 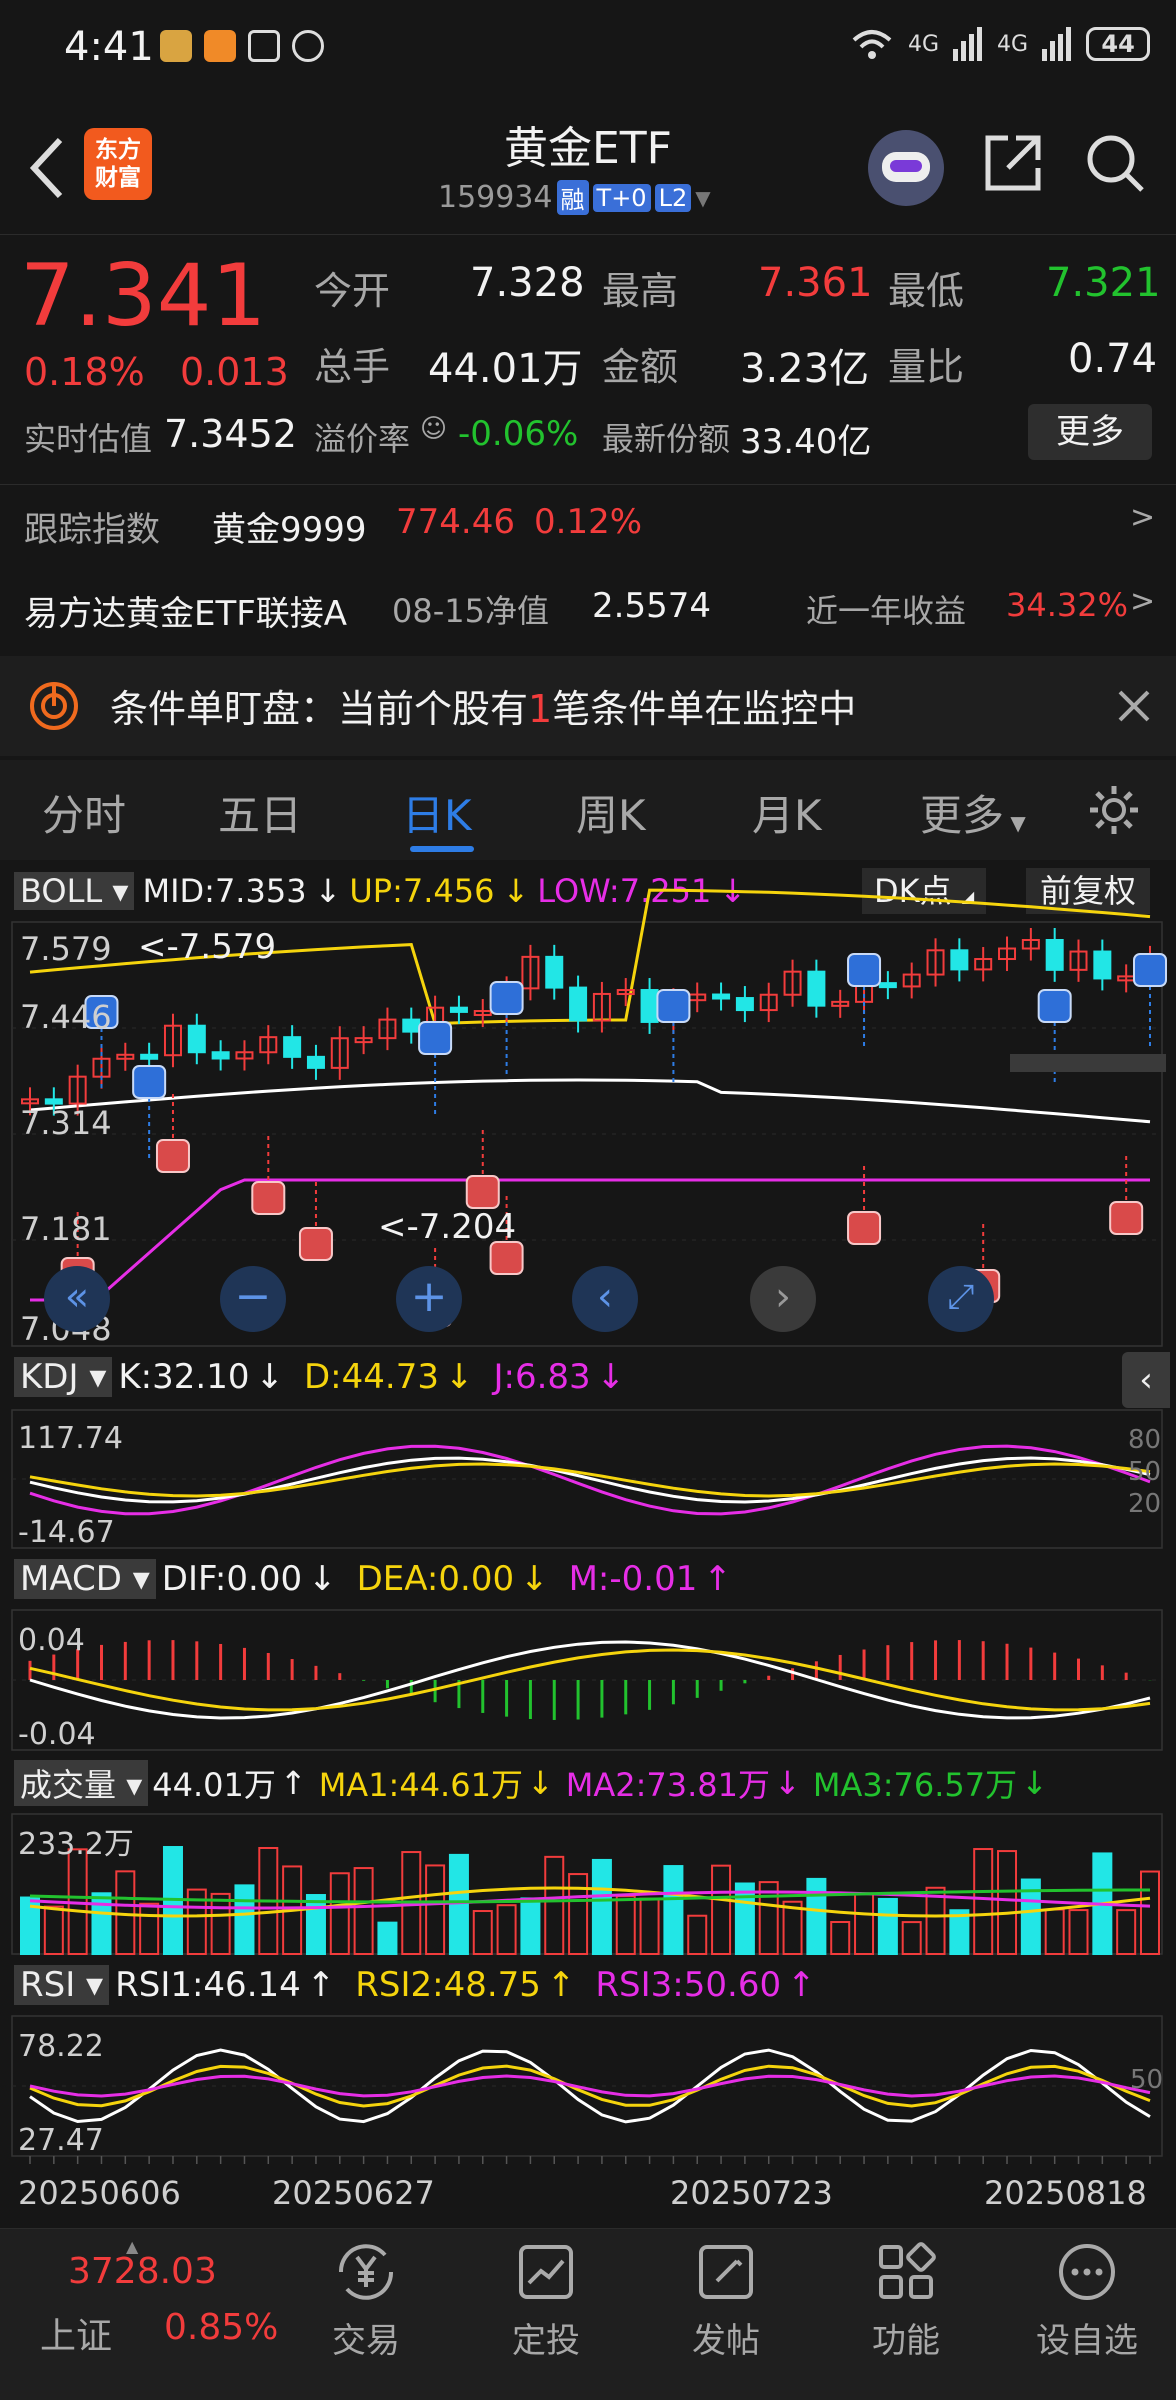 I want to click on compose-icon, so click(x=726, y=2272).